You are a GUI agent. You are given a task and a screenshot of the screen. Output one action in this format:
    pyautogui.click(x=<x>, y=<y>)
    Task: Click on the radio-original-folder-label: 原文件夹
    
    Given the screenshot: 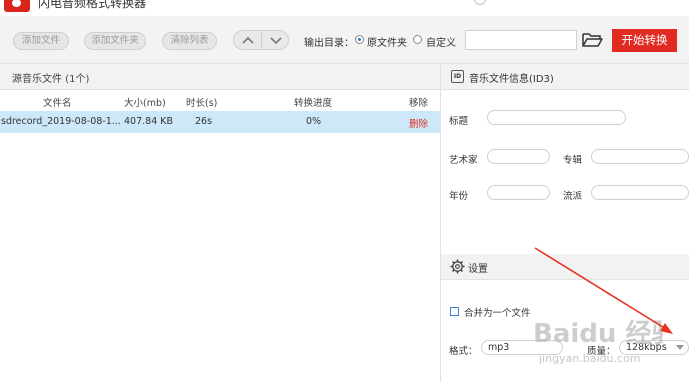 What is the action you would take?
    pyautogui.click(x=387, y=41)
    